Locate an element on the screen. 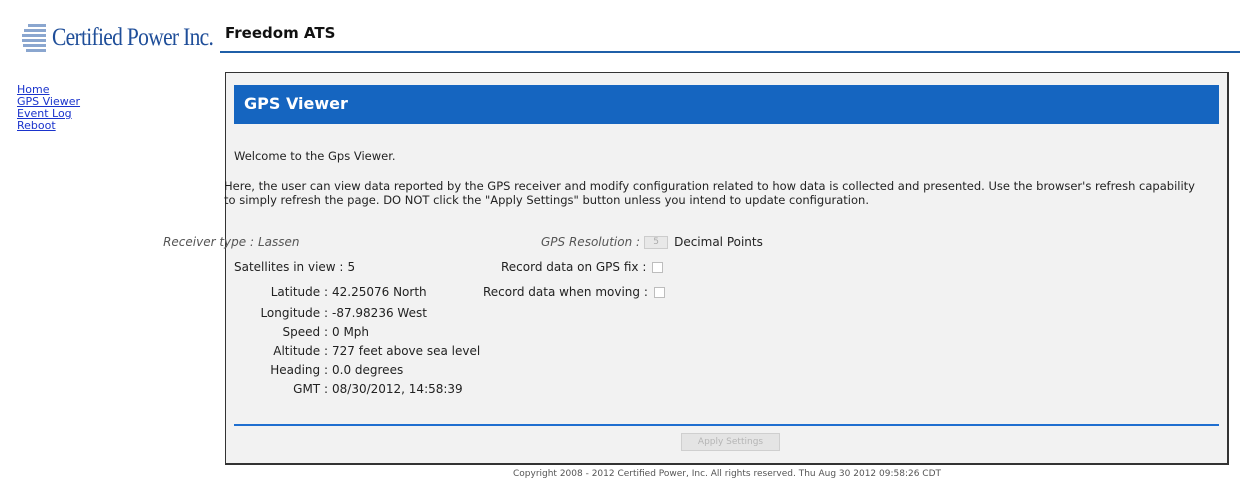 The width and height of the screenshot is (1245, 491). panel-footer-divider is located at coordinates (726, 425).